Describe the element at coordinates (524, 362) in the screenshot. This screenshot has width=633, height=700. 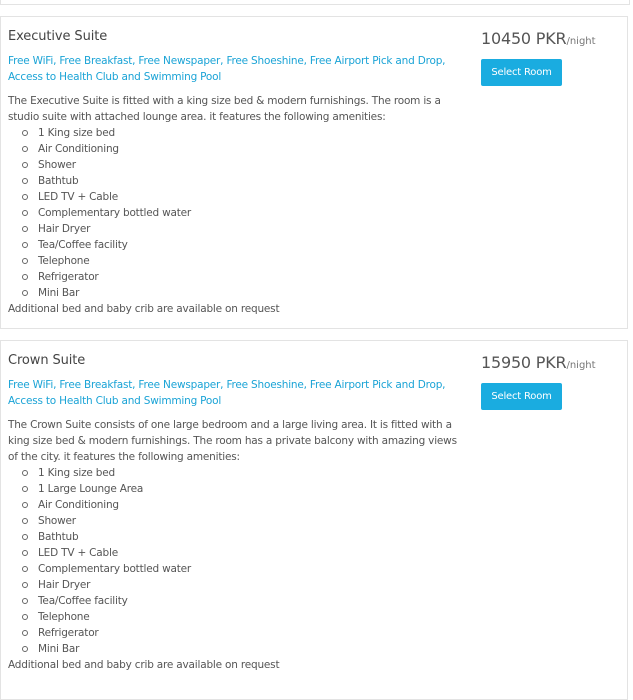
I see `price-amount: 15950 PKR` at that location.